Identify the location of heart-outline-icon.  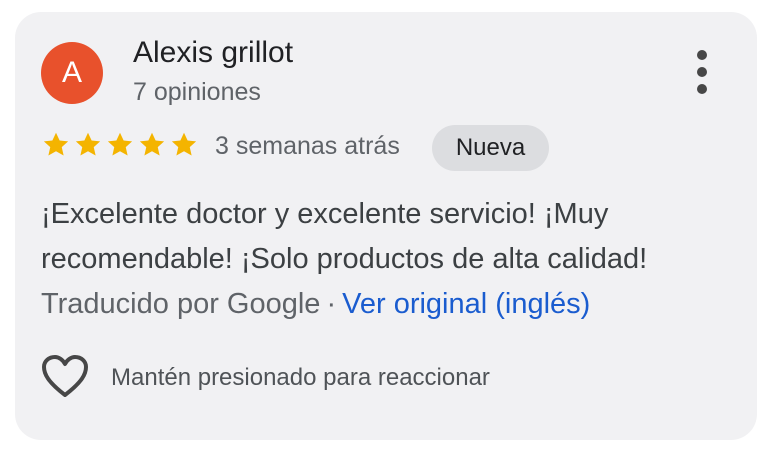
(65, 376).